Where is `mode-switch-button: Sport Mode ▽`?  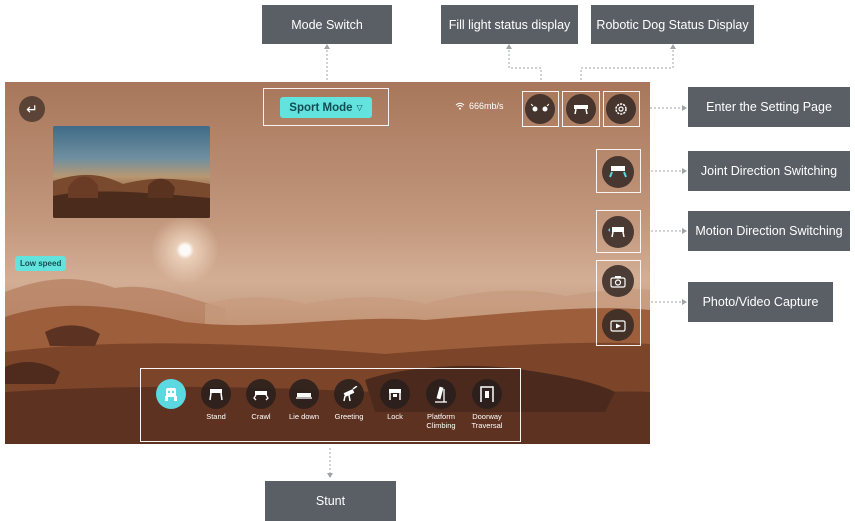 mode-switch-button: Sport Mode ▽ is located at coordinates (326, 107).